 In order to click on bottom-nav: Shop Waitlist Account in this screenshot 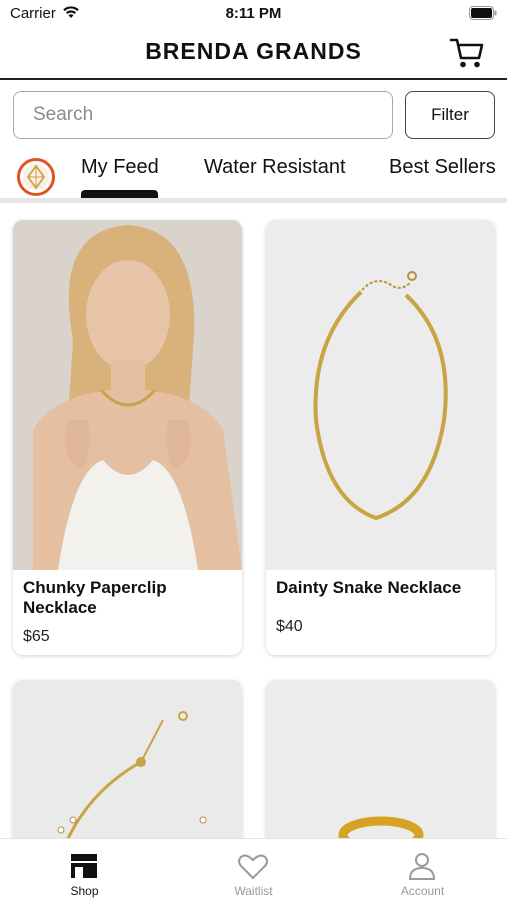, I will do `click(253, 869)`.